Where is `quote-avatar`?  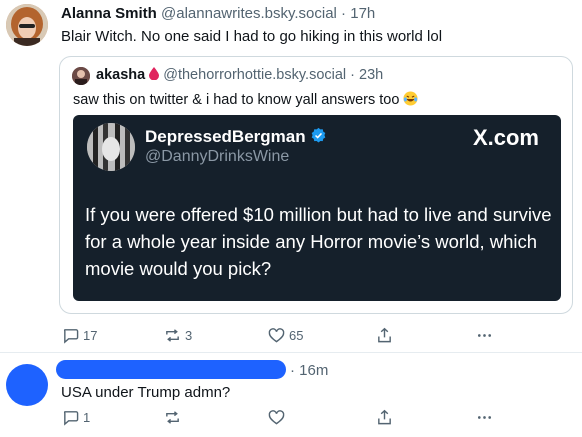
quote-avatar is located at coordinates (81, 76).